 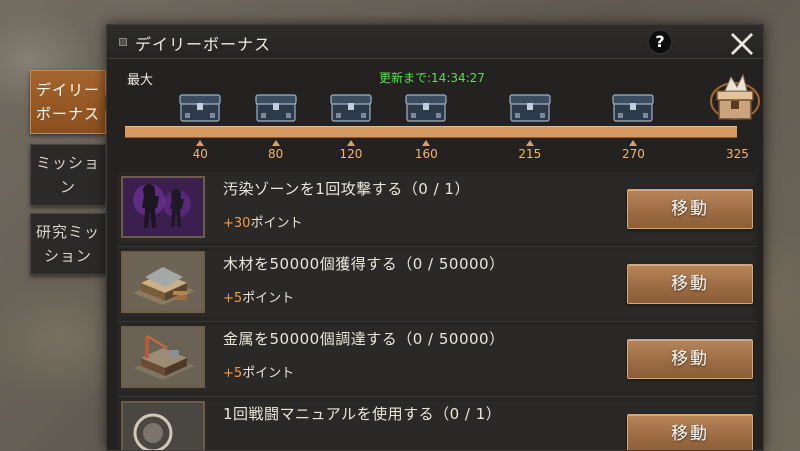 I want to click on milestone-label: 270, so click(x=633, y=154).